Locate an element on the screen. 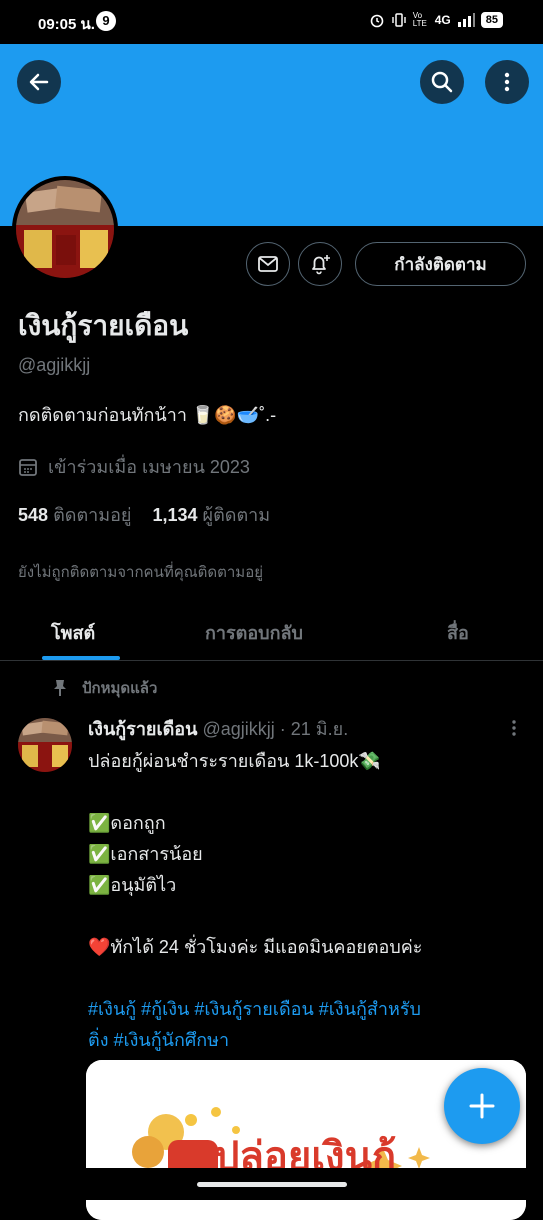 This screenshot has width=543, height=1220. arrow-left-icon is located at coordinates (39, 82).